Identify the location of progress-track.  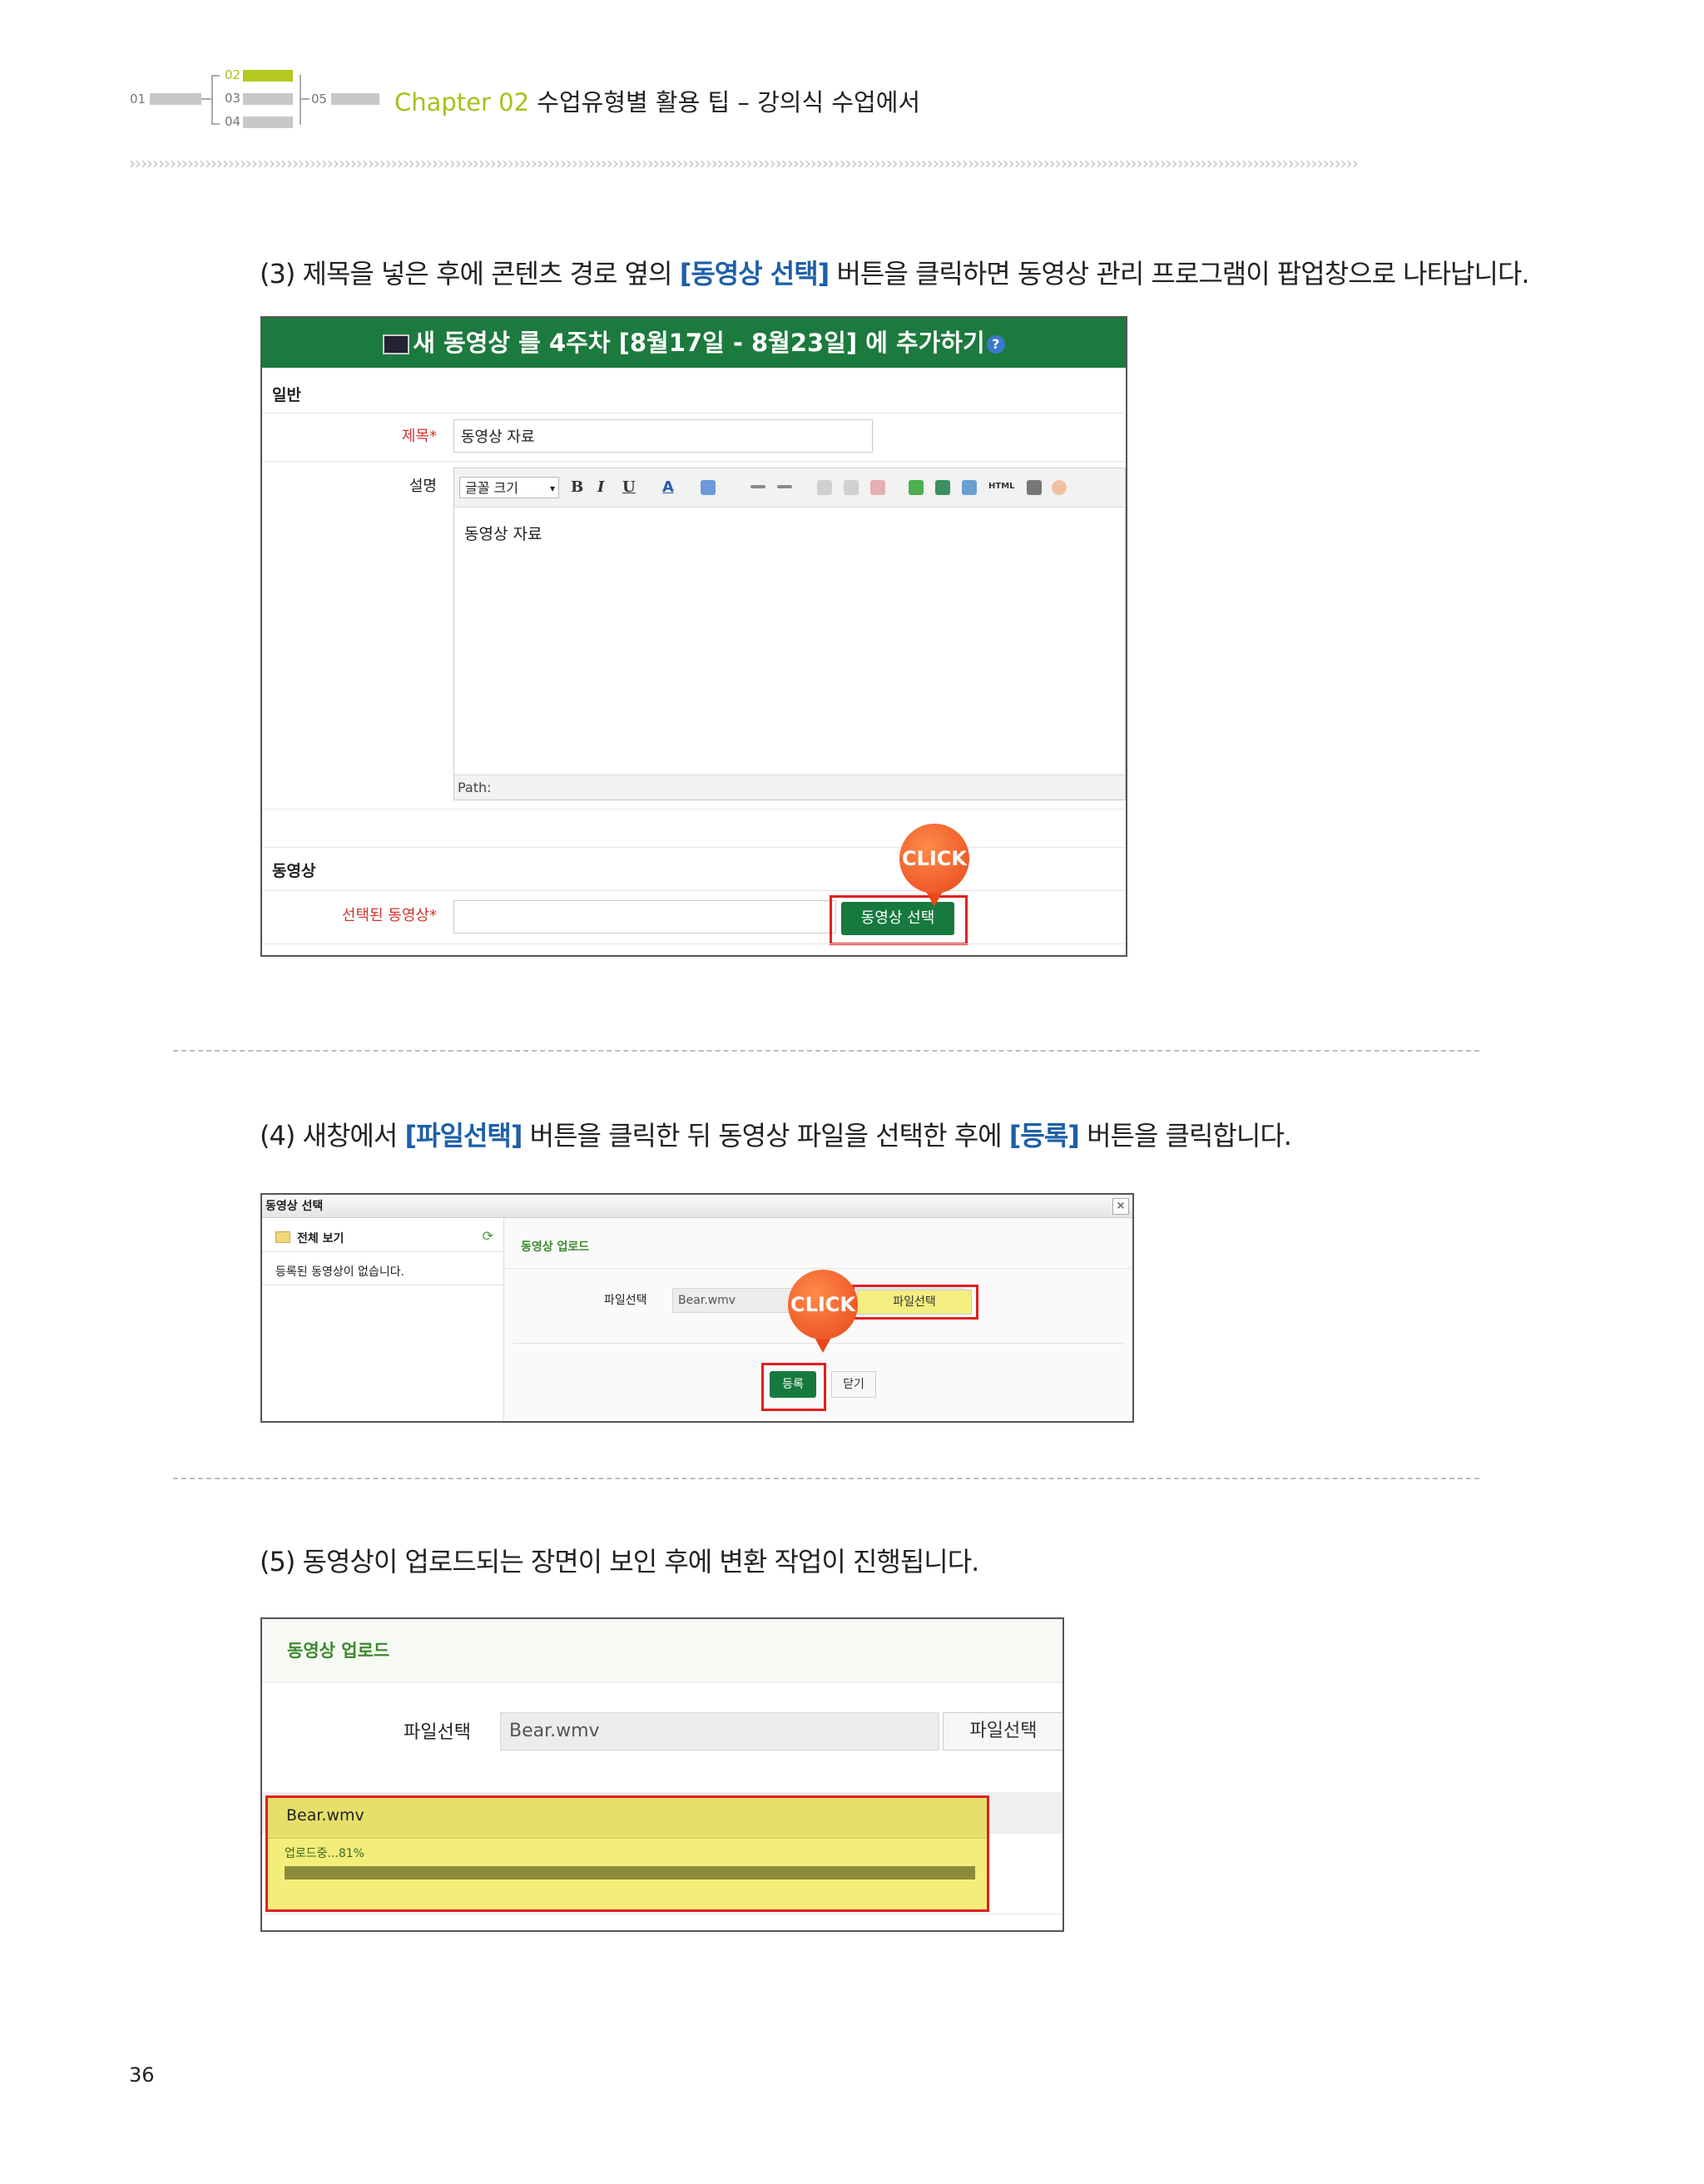
(630, 1872).